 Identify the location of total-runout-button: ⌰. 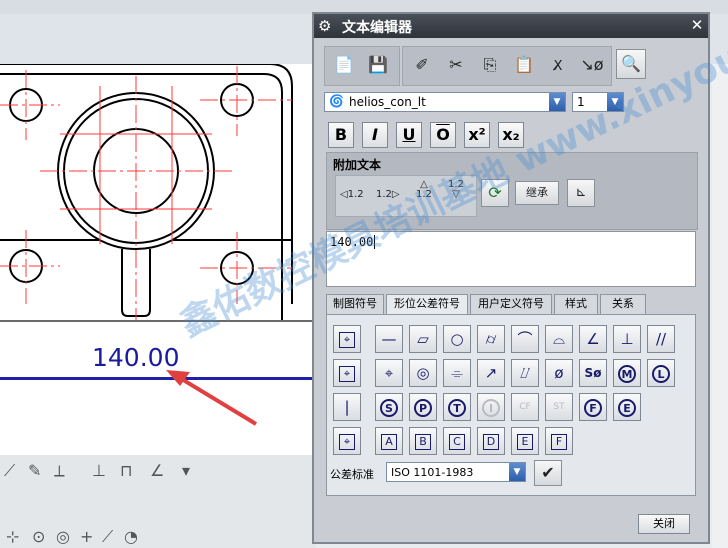
(525, 373).